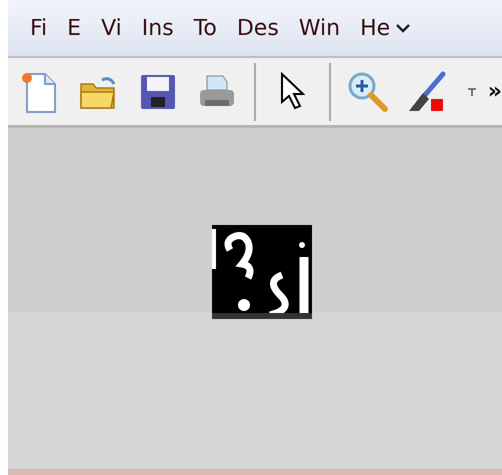 This screenshot has height=475, width=502. I want to click on menu-item: Des, so click(257, 28).